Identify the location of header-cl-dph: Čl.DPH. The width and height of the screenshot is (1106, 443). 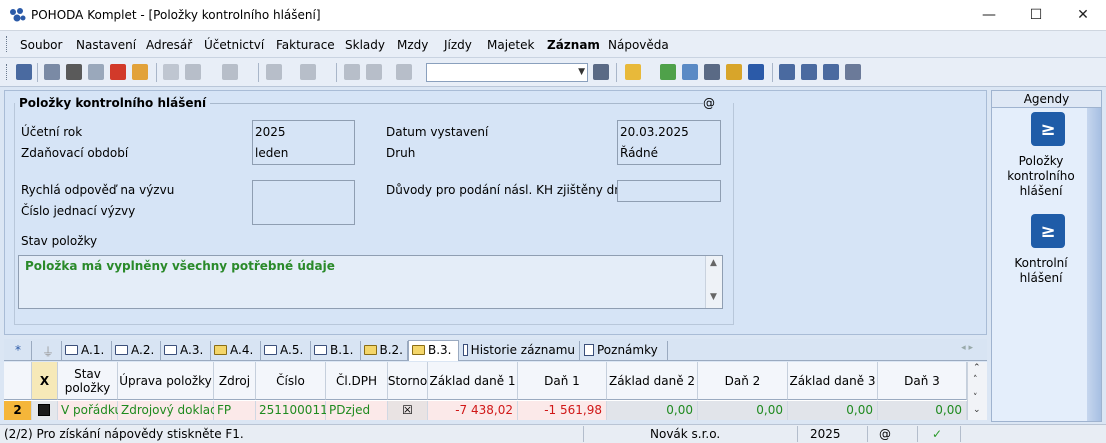
(357, 381).